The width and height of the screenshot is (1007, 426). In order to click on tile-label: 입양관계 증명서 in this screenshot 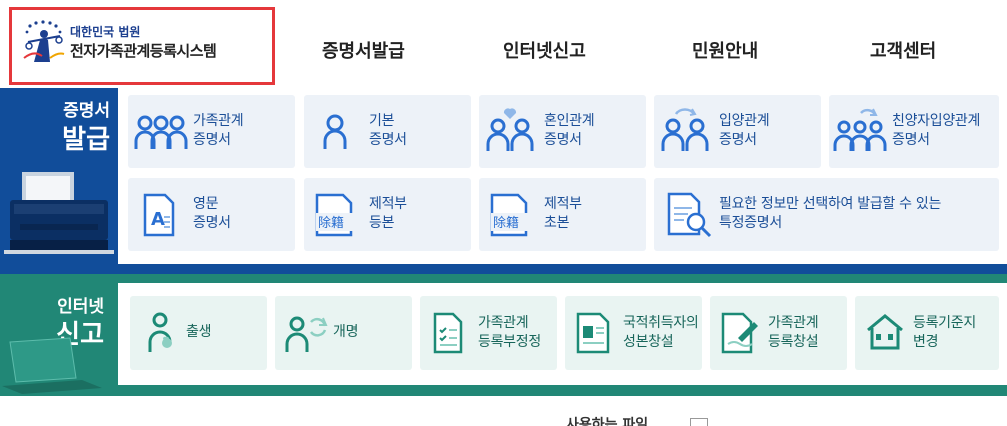, I will do `click(744, 130)`.